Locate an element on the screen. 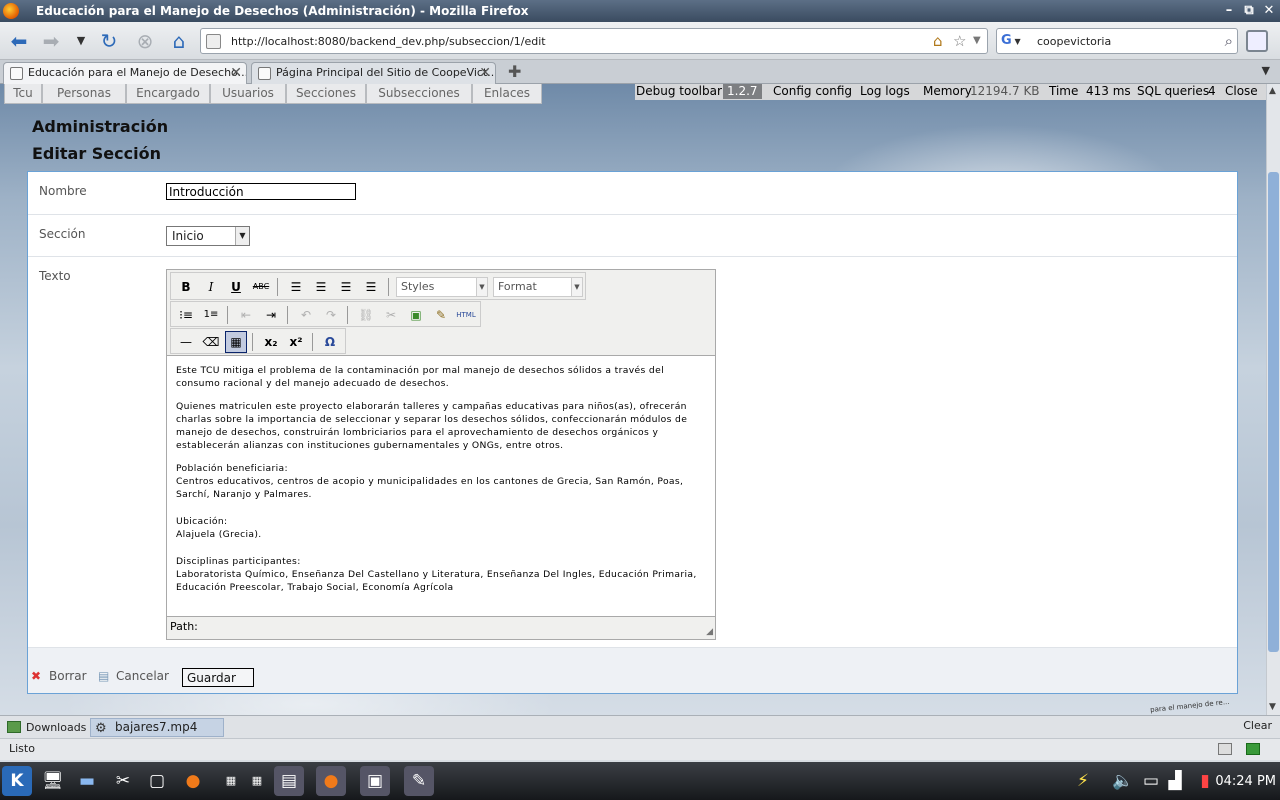  html-source-icon: HTML is located at coordinates (466, 315).